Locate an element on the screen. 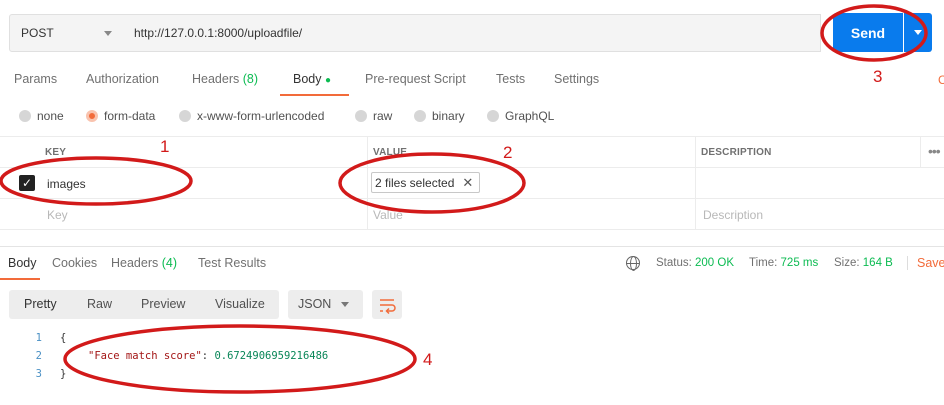  annotation-label-3: 3 is located at coordinates (878, 76).